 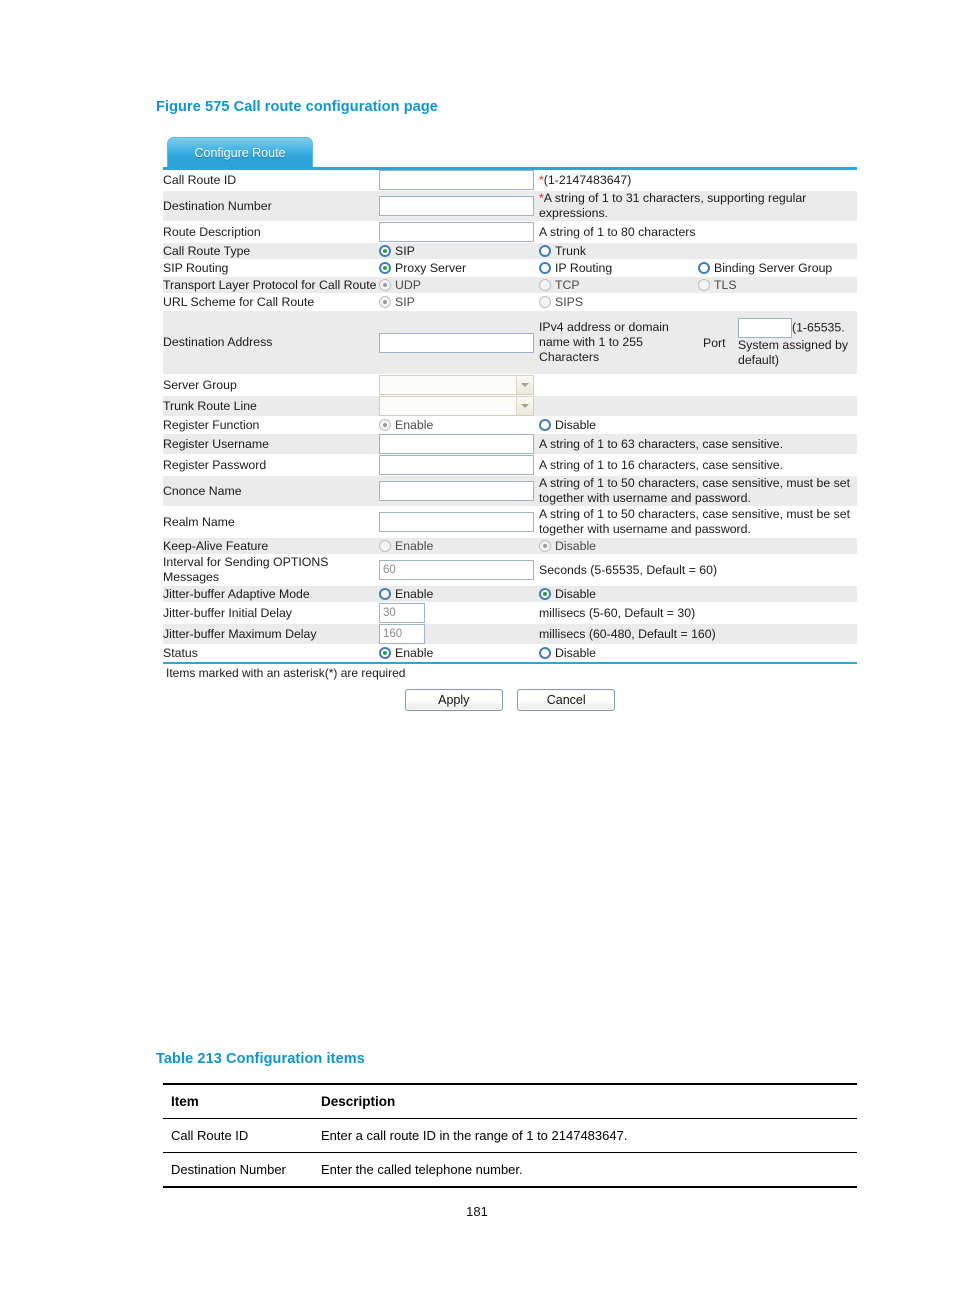 What do you see at coordinates (271, 232) in the screenshot?
I see `label-route-description: Route Description` at bounding box center [271, 232].